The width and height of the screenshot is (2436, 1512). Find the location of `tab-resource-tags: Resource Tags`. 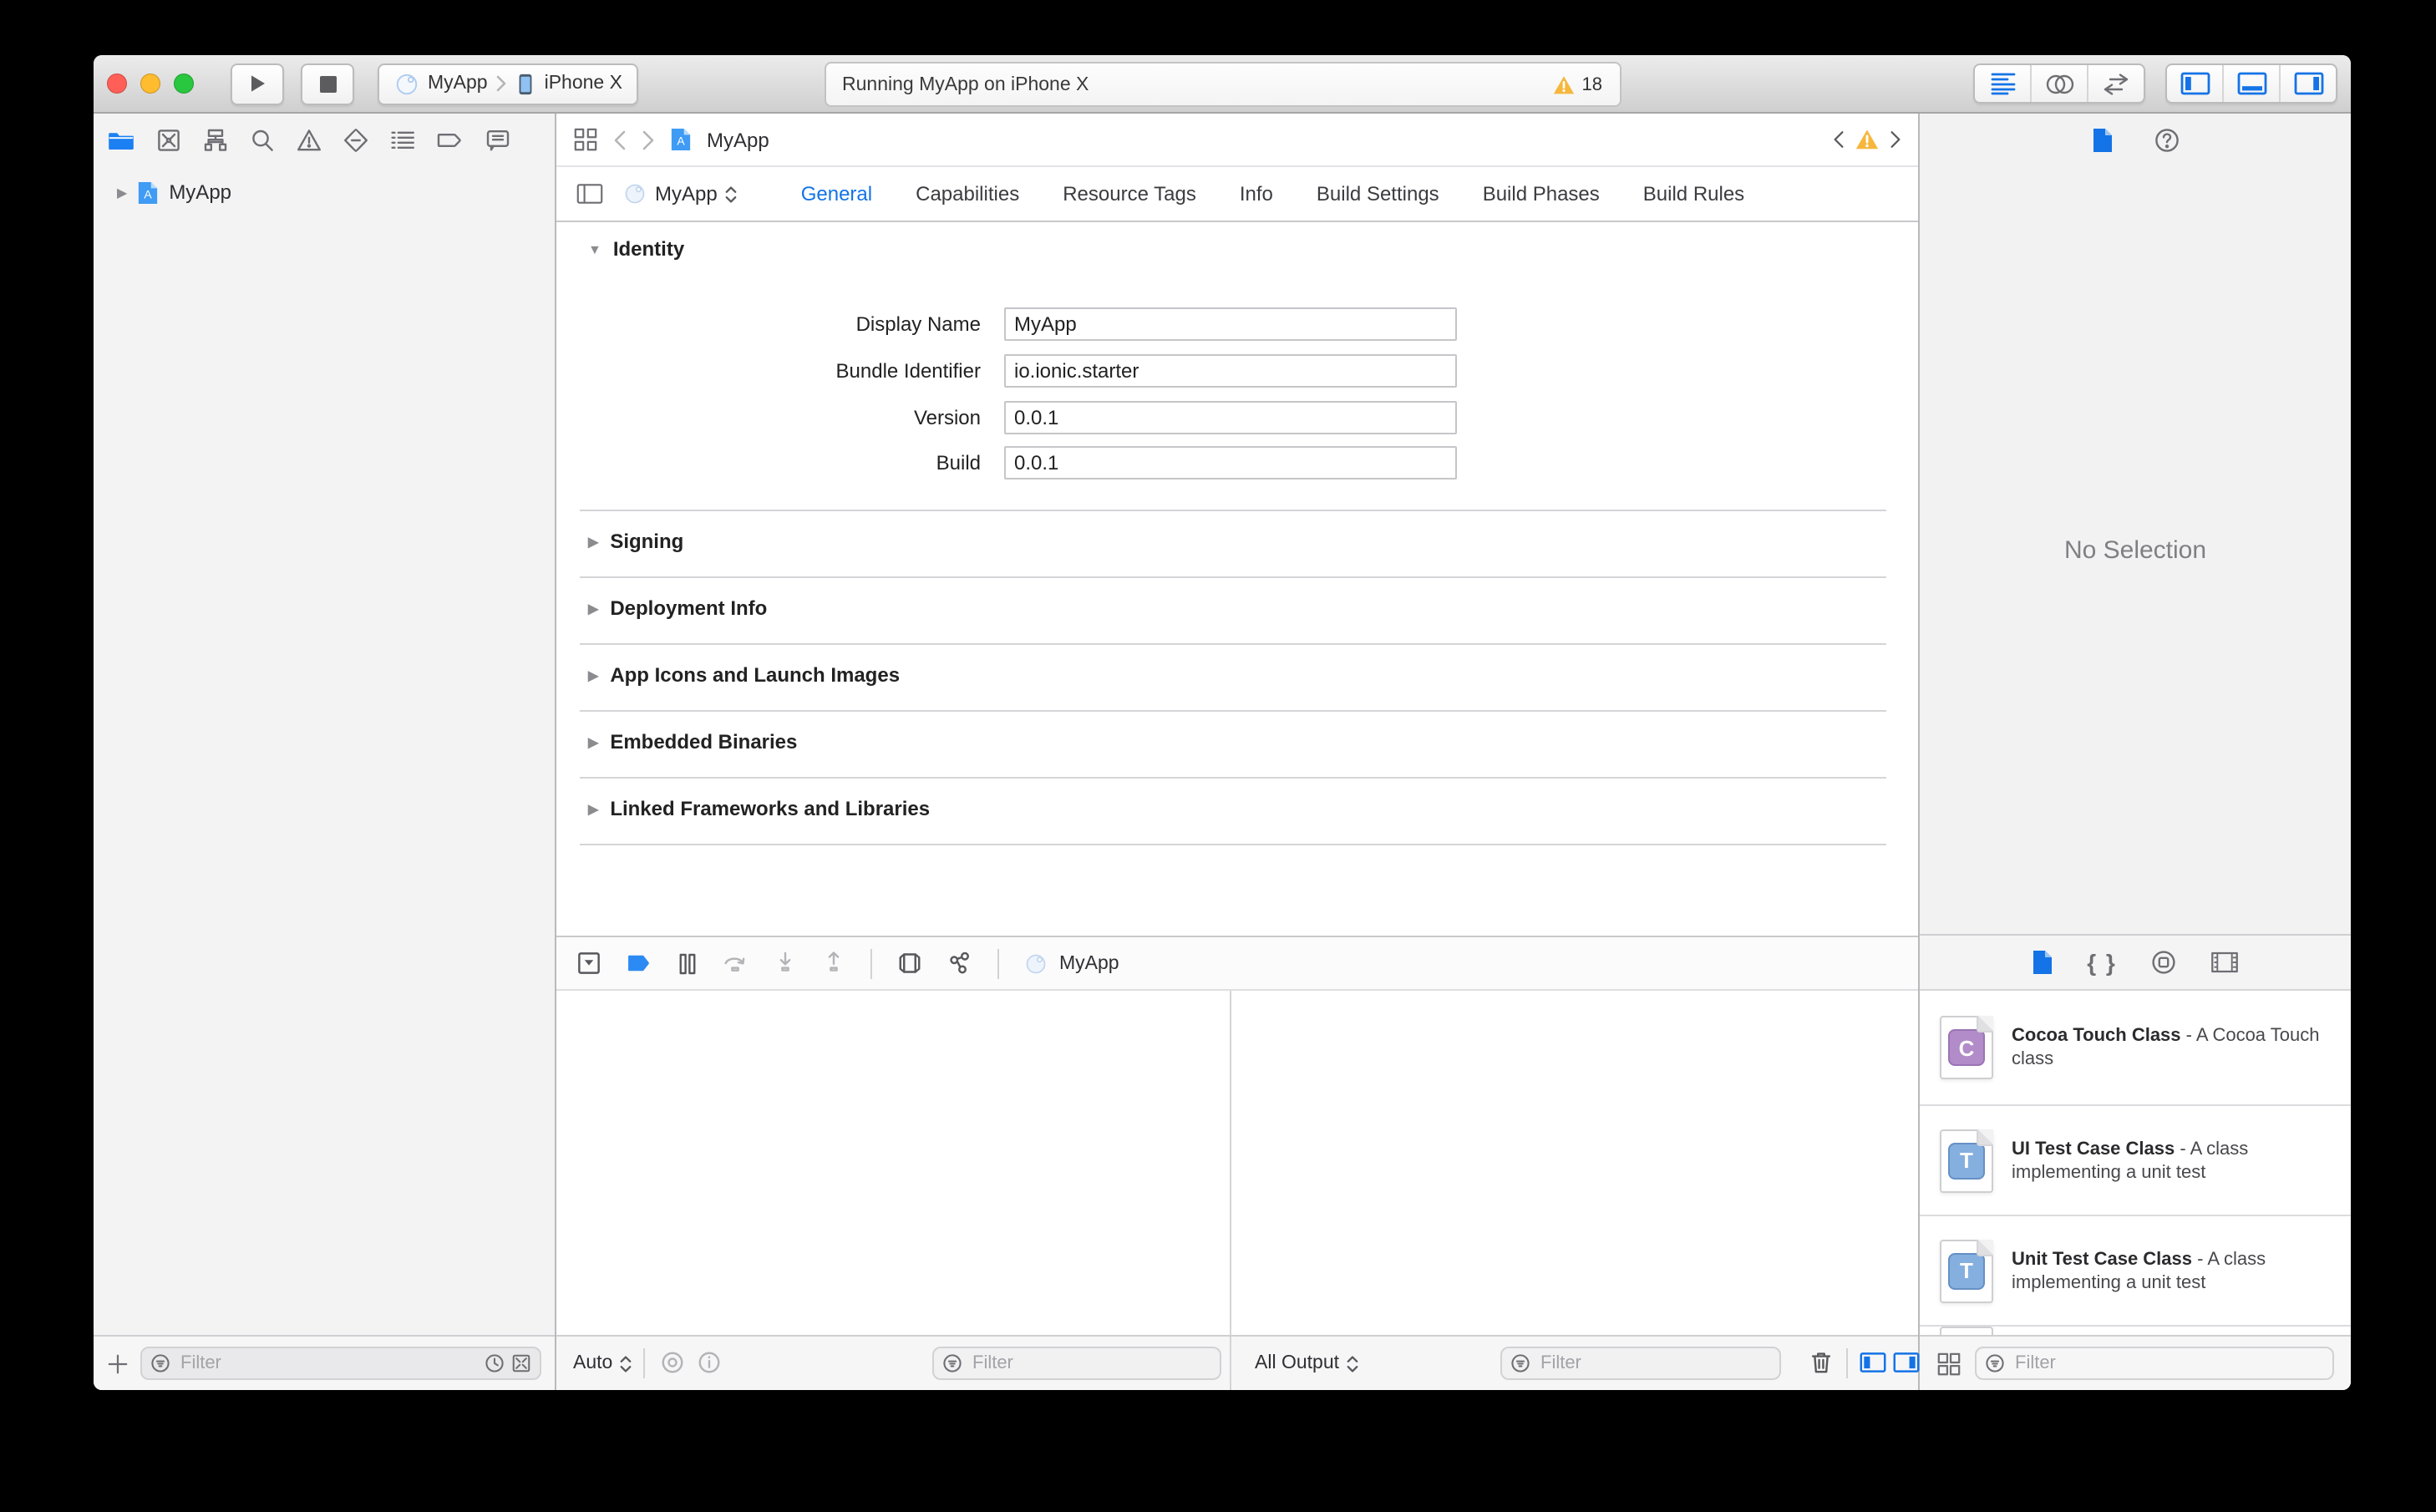

tab-resource-tags: Resource Tags is located at coordinates (1129, 193).